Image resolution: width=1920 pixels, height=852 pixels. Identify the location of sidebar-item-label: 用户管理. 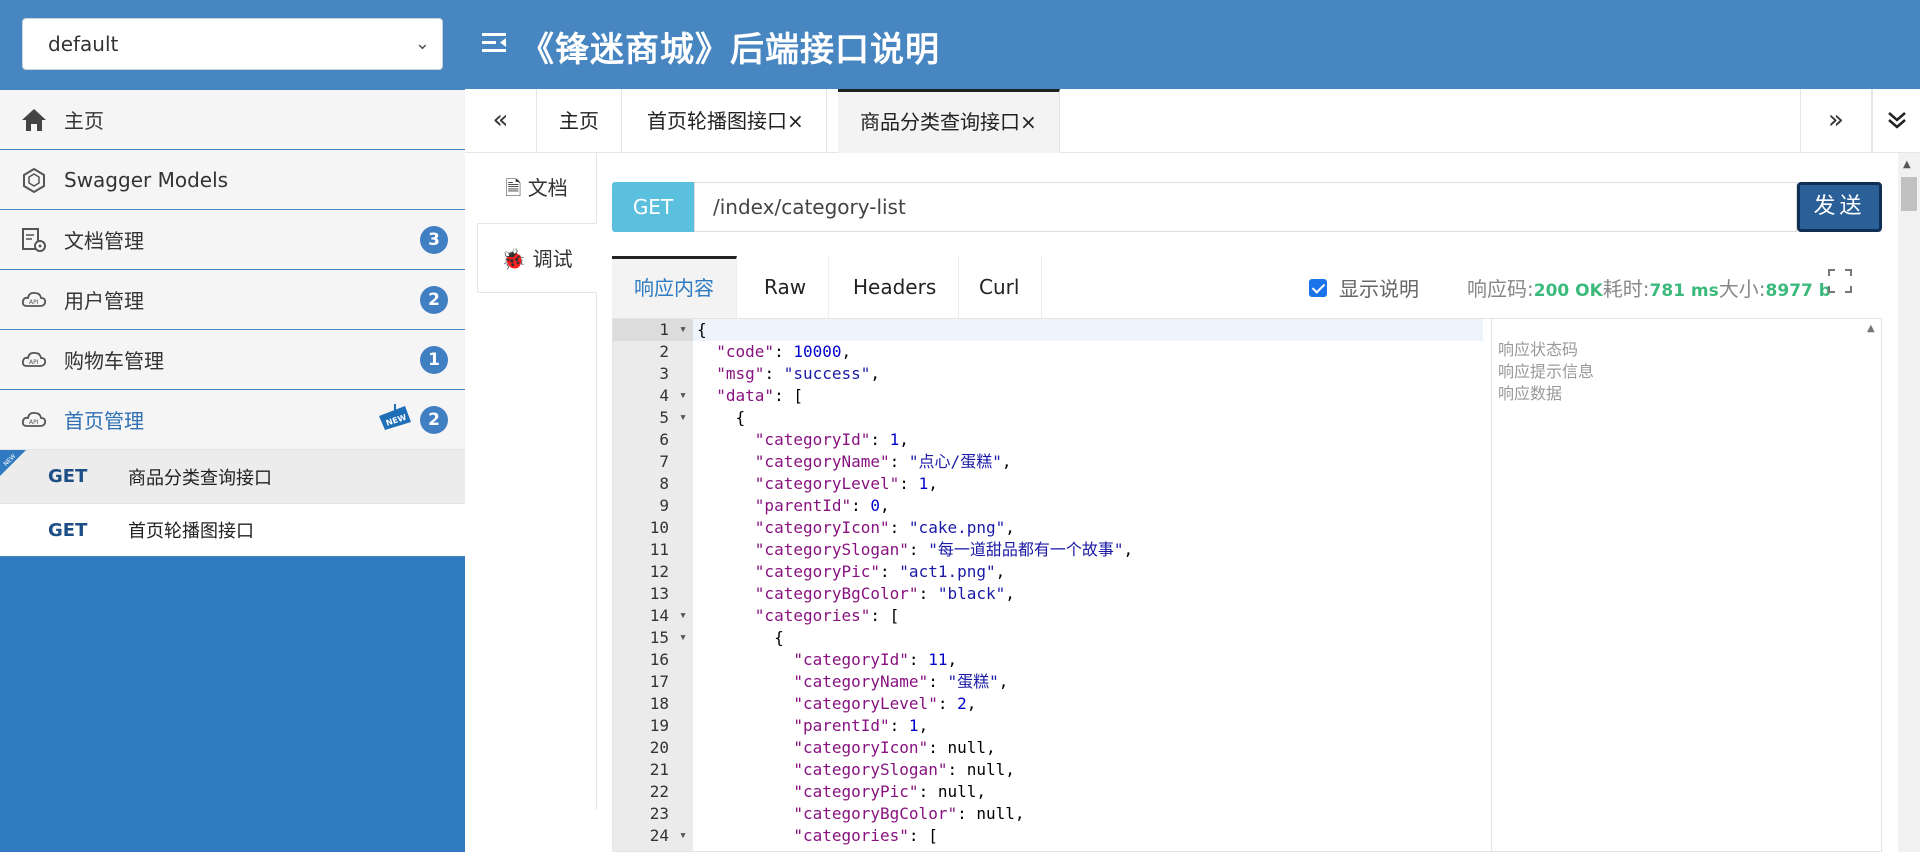
(104, 301).